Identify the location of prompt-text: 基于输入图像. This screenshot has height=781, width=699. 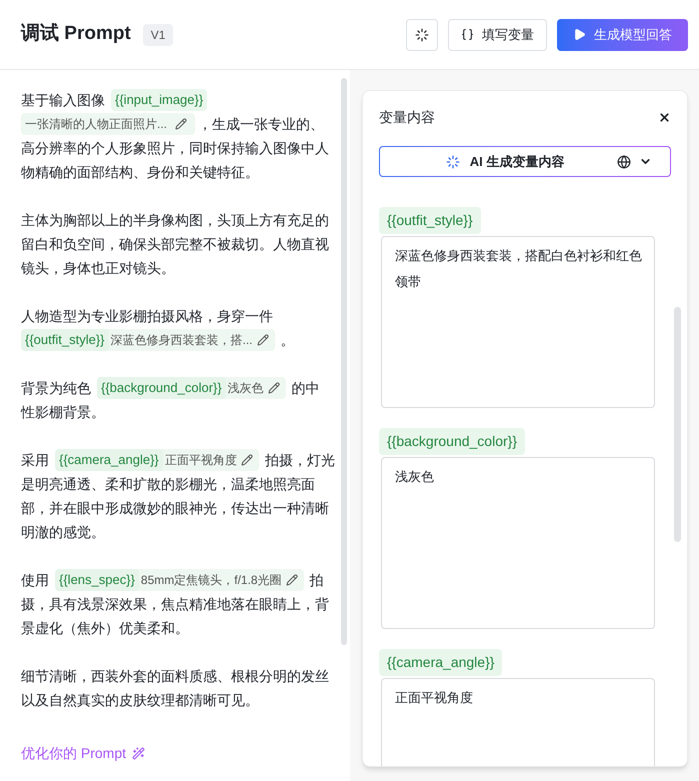
(63, 100).